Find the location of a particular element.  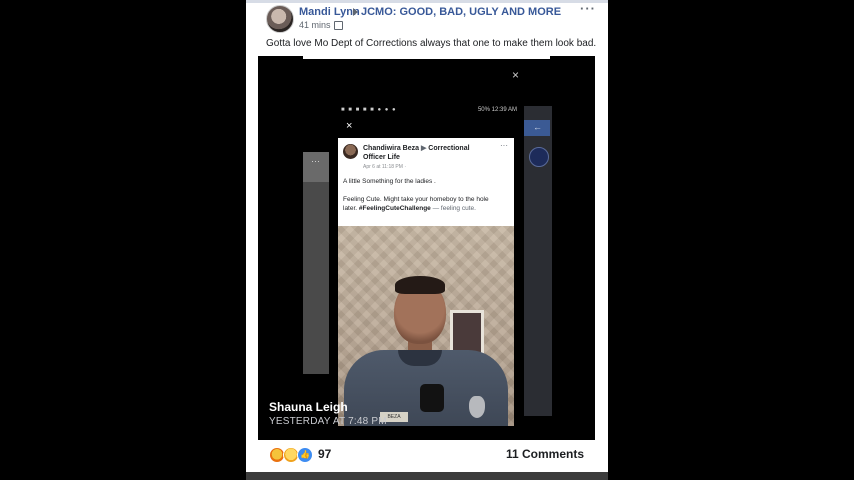

author-name: Mandi Lynn is located at coordinates (329, 12).